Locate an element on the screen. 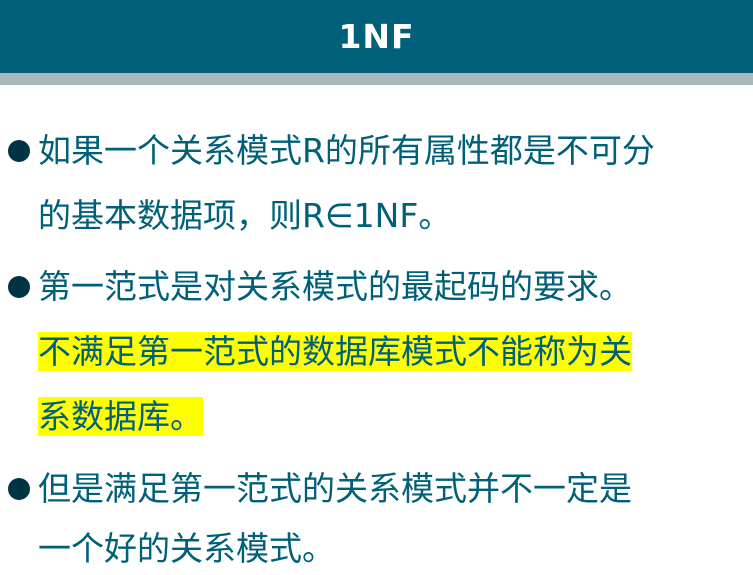 The width and height of the screenshot is (753, 575). highlighted-text: 不满足第一范式的数据库模式不能称为关 is located at coordinates (335, 351).